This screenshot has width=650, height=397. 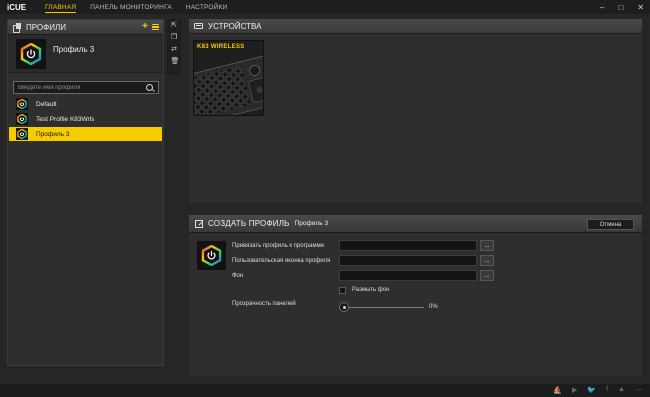 I want to click on share-icon: ⇄, so click(x=174, y=50).